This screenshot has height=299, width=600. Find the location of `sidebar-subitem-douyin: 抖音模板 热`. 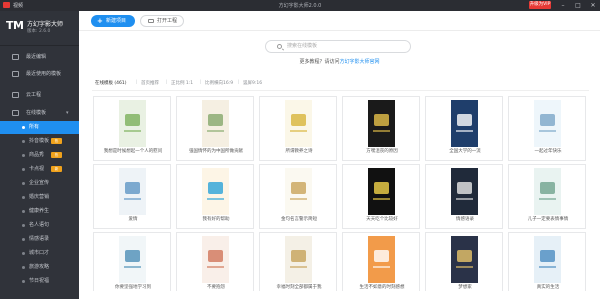

sidebar-subitem-douyin: 抖音模板 热 is located at coordinates (39, 141).